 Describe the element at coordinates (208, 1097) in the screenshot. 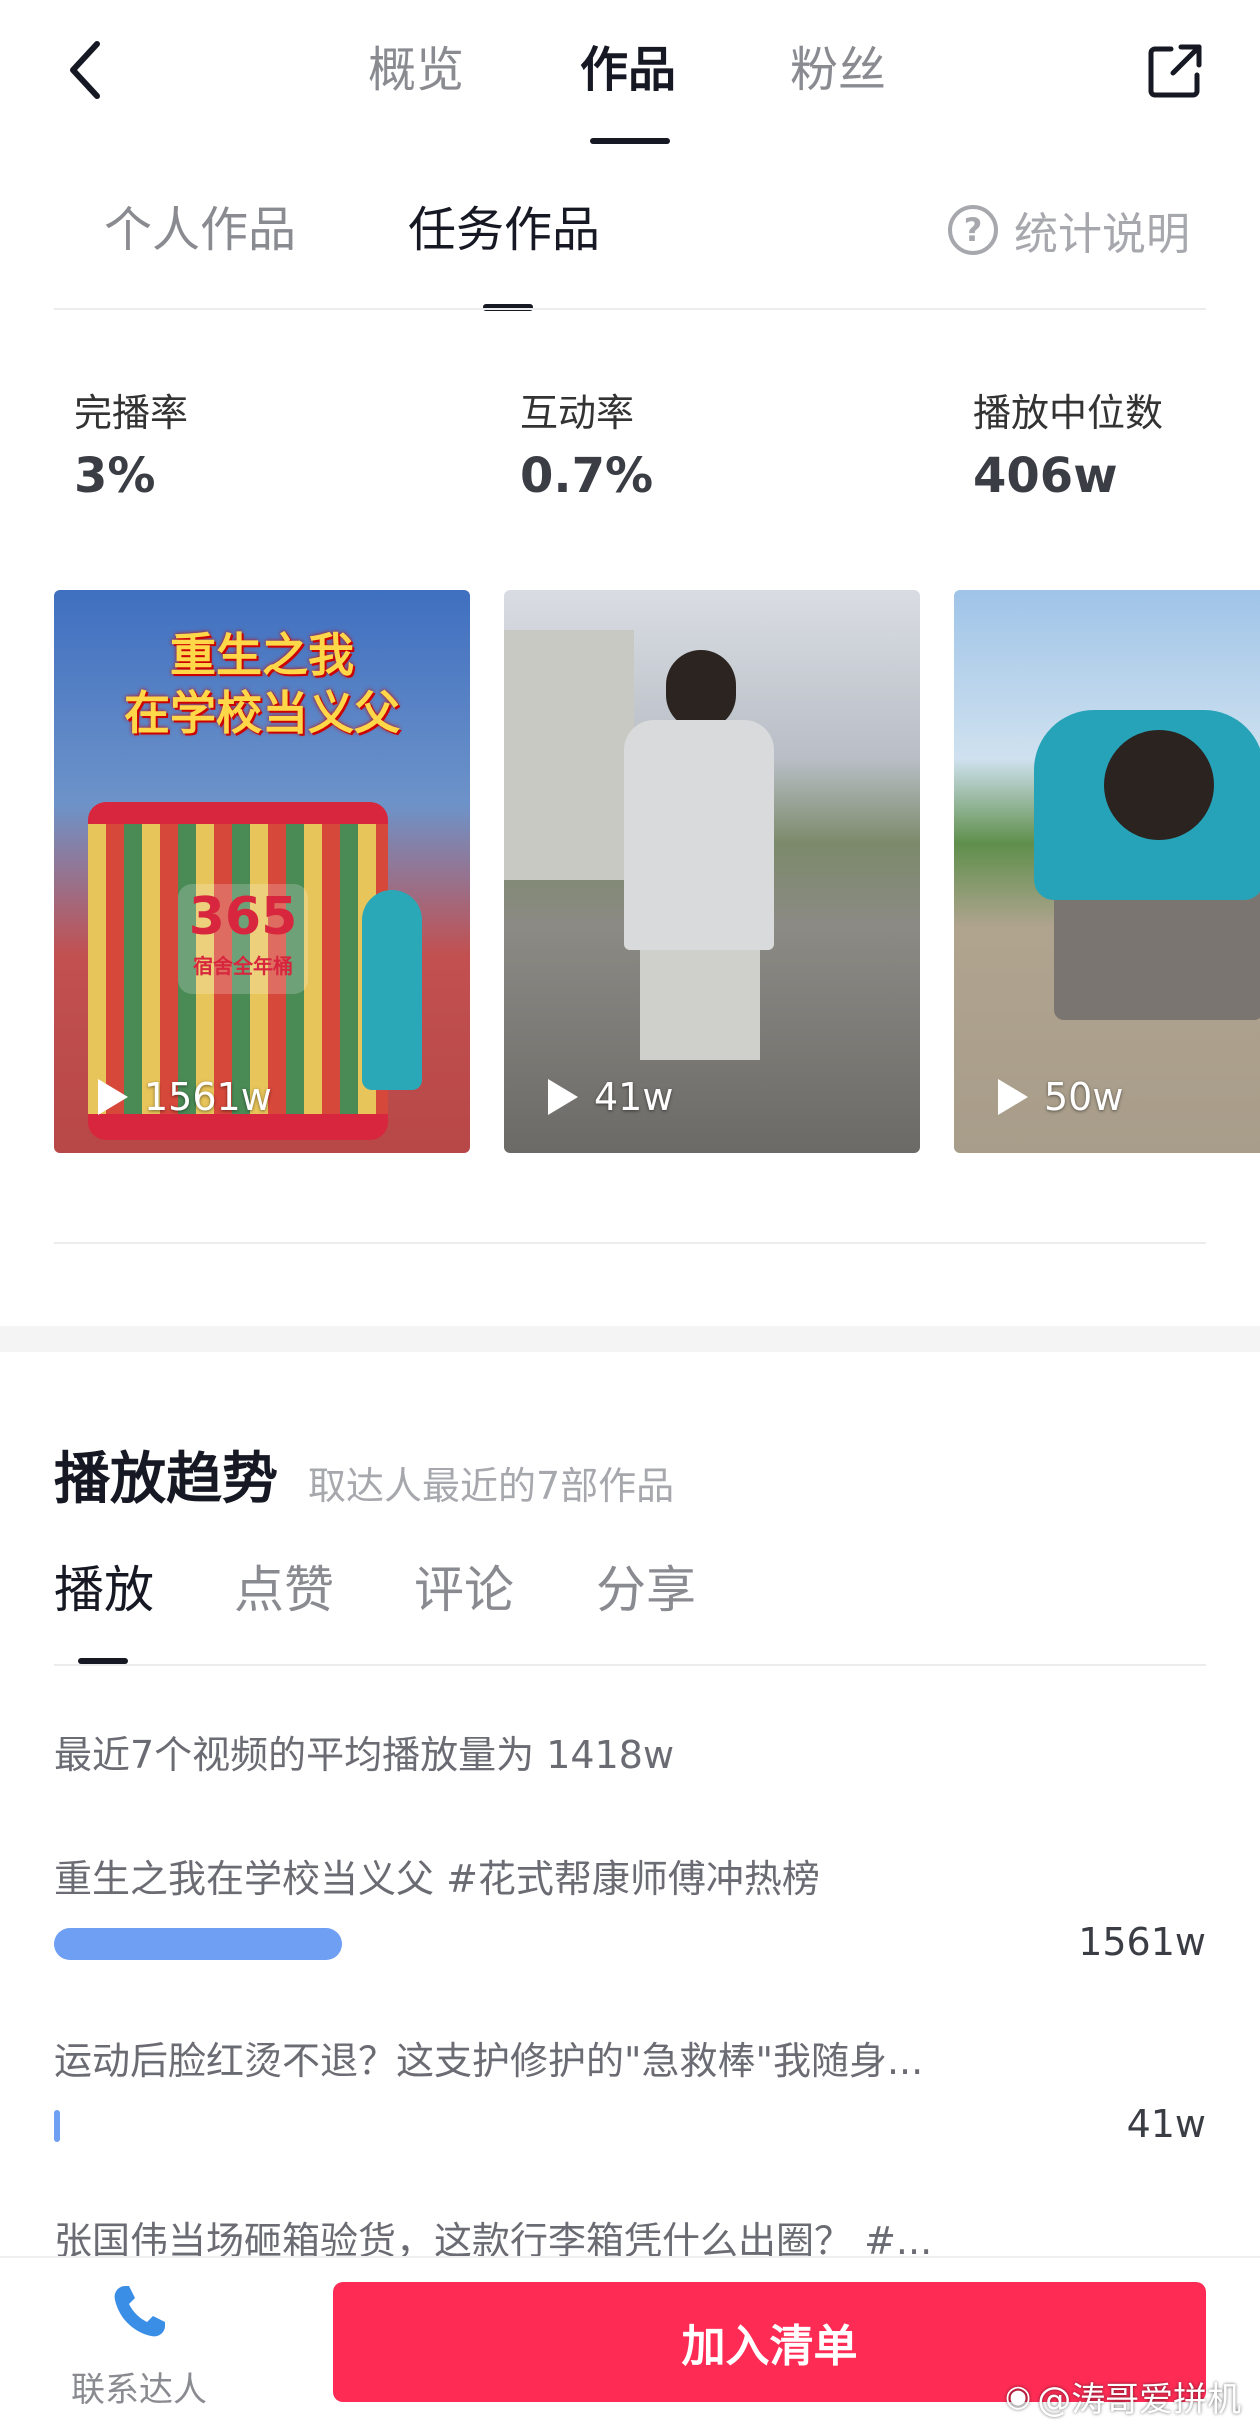

I see `video-view-count: 1561w` at that location.